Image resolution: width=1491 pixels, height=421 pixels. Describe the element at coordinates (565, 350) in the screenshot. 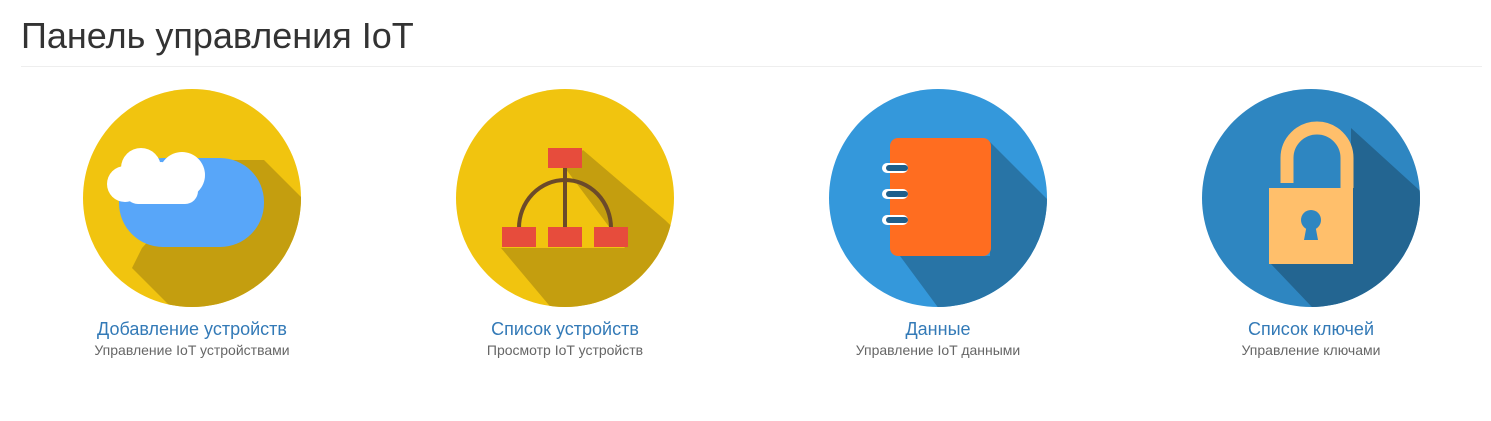

I see `tile-description: Просмотр IoT устройств` at that location.